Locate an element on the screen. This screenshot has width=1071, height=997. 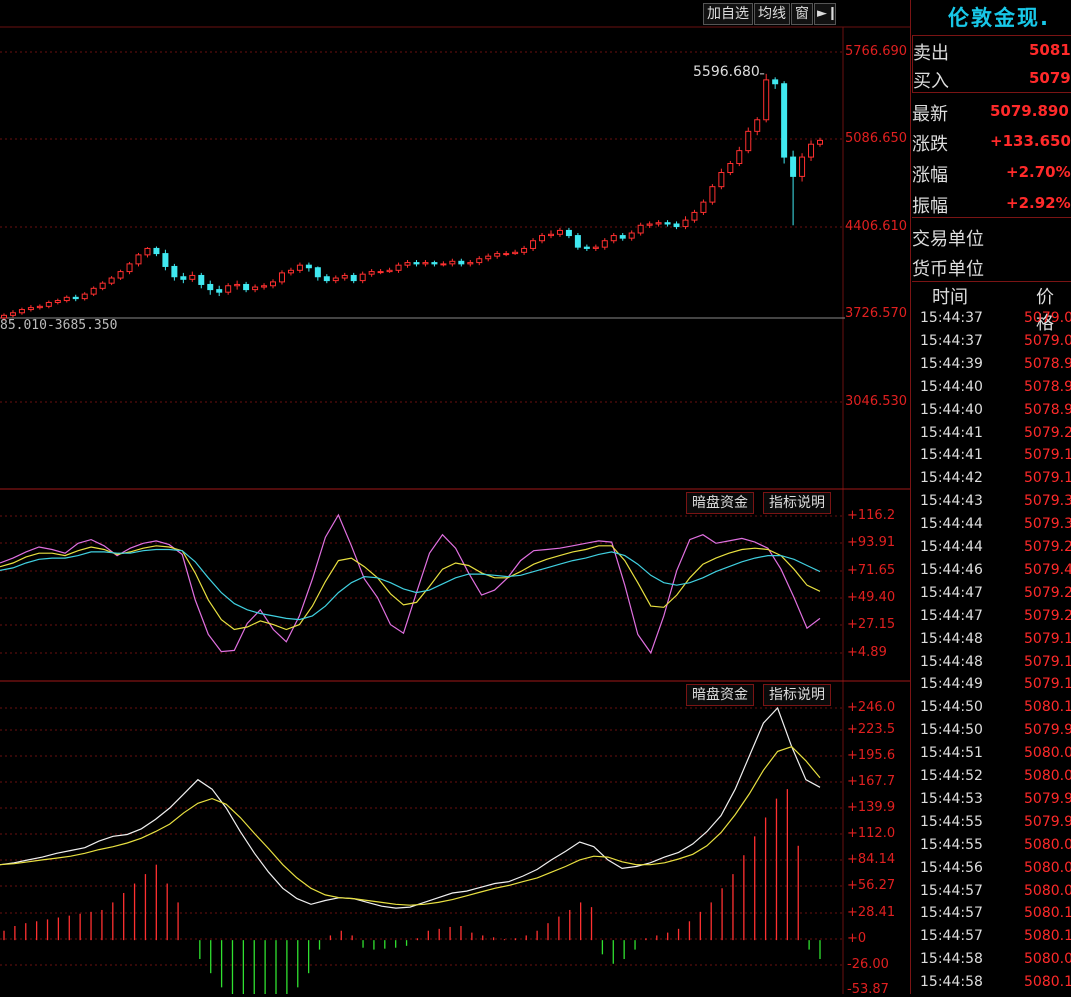
tick-price: 5079.3 is located at coordinates (1047, 524).